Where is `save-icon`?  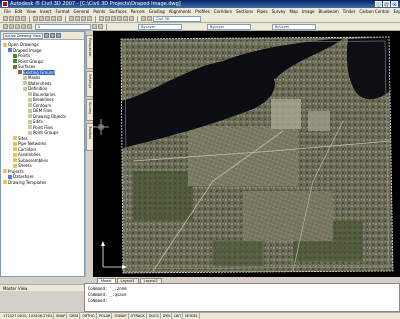 save-icon is located at coordinates (17, 18).